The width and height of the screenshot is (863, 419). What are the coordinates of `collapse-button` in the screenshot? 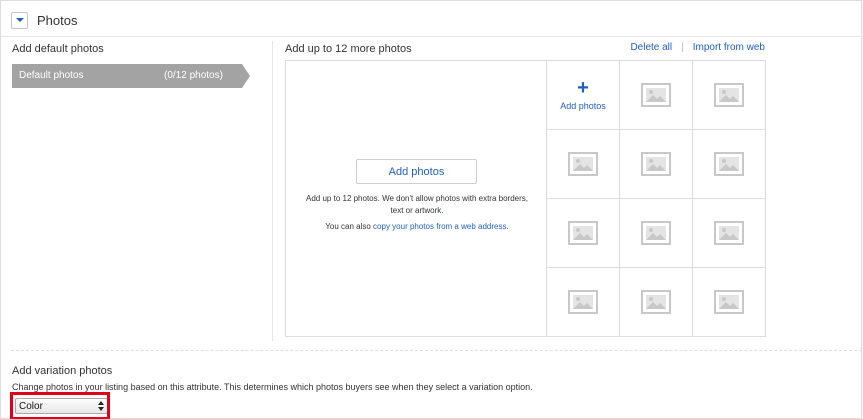 It's located at (19, 20).